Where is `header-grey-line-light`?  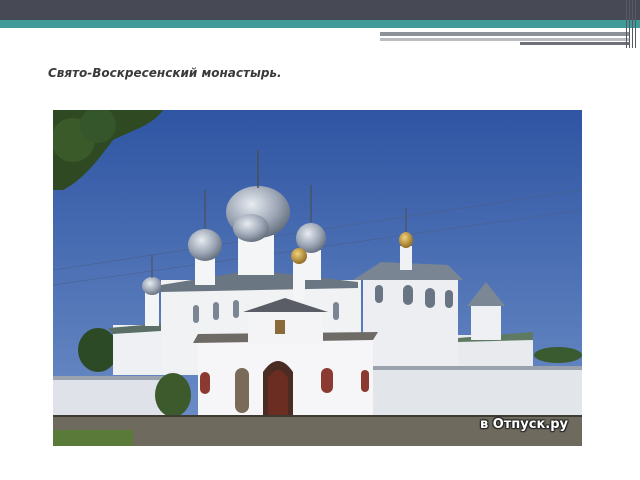
header-grey-line-light is located at coordinates (505, 39).